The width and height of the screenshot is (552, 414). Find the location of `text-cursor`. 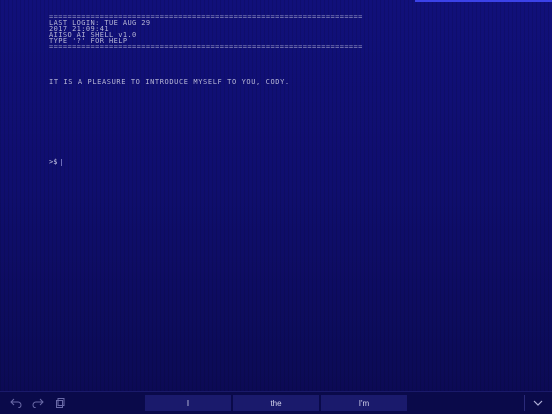

text-cursor is located at coordinates (62, 162).